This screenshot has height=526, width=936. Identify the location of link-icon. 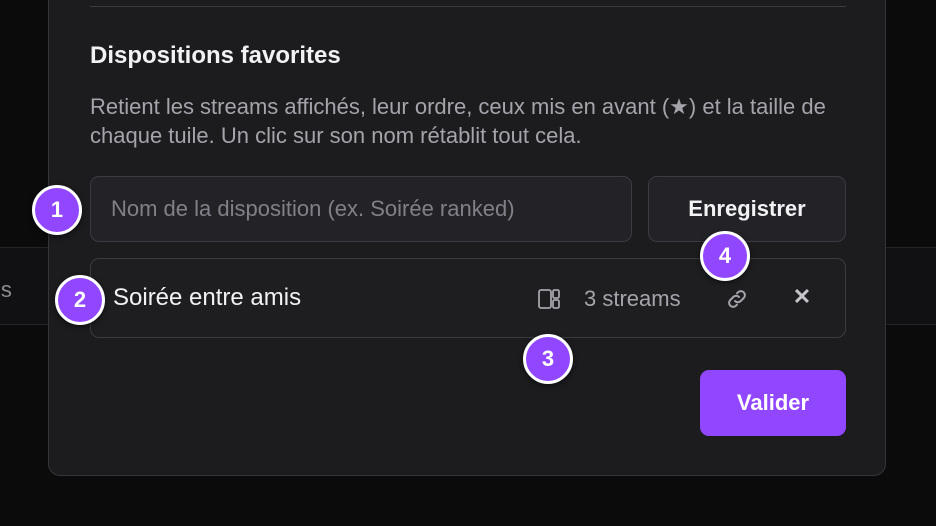
(737, 299).